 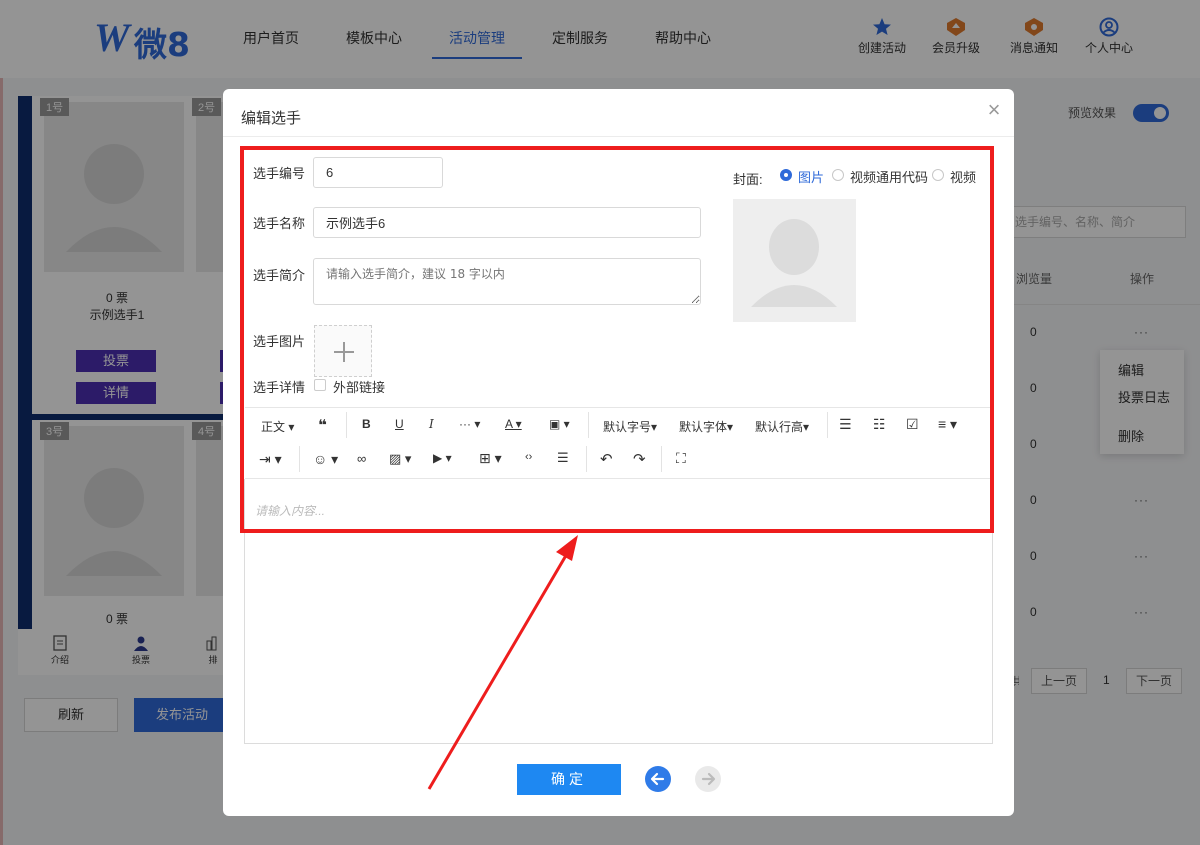 What do you see at coordinates (502, 662) in the screenshot?
I see `annotation-arrow-icon` at bounding box center [502, 662].